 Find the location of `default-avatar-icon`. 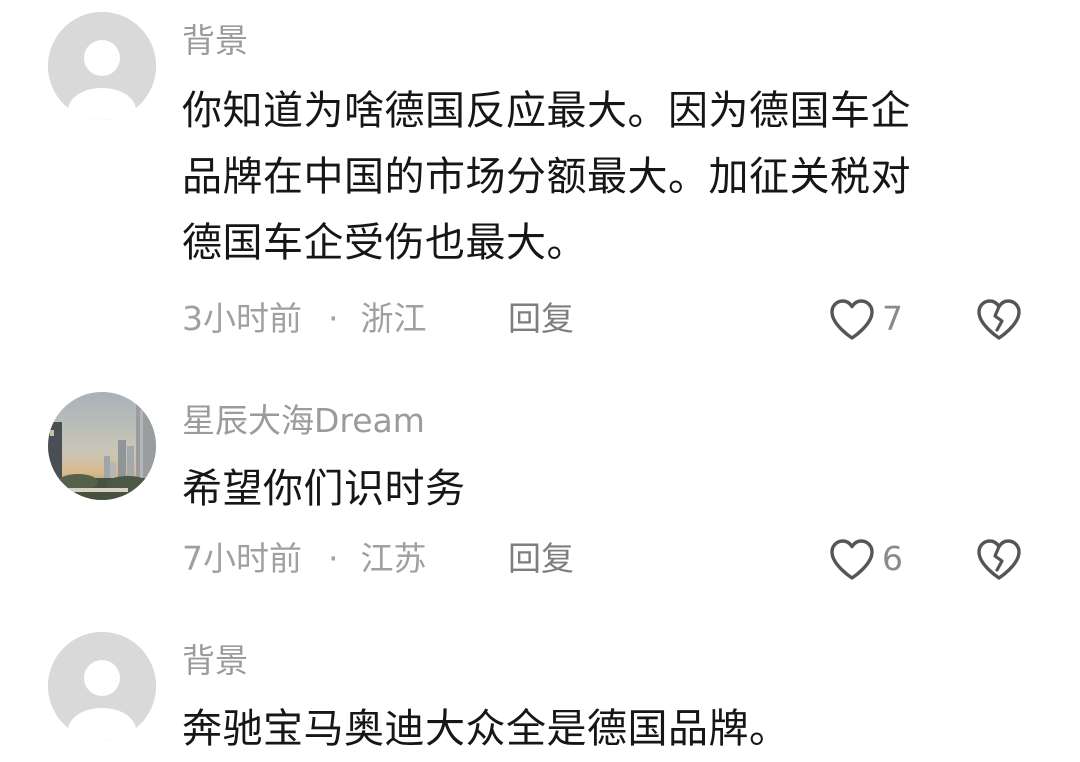

default-avatar-icon is located at coordinates (102, 686).